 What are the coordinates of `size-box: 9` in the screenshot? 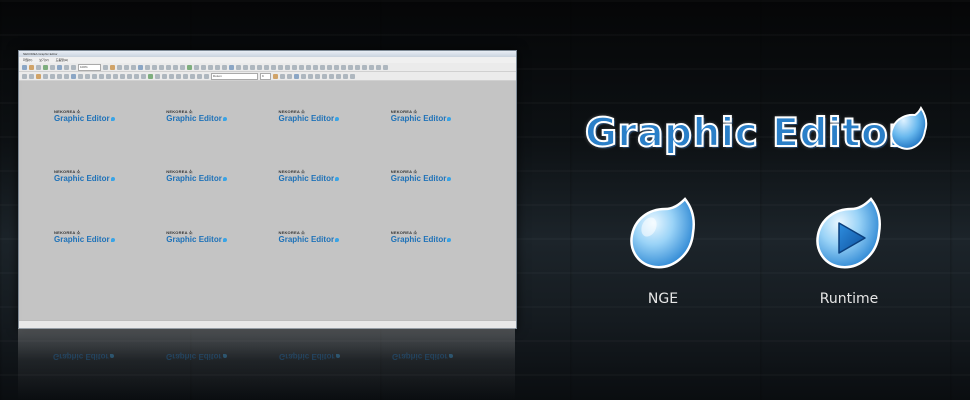 It's located at (265, 76).